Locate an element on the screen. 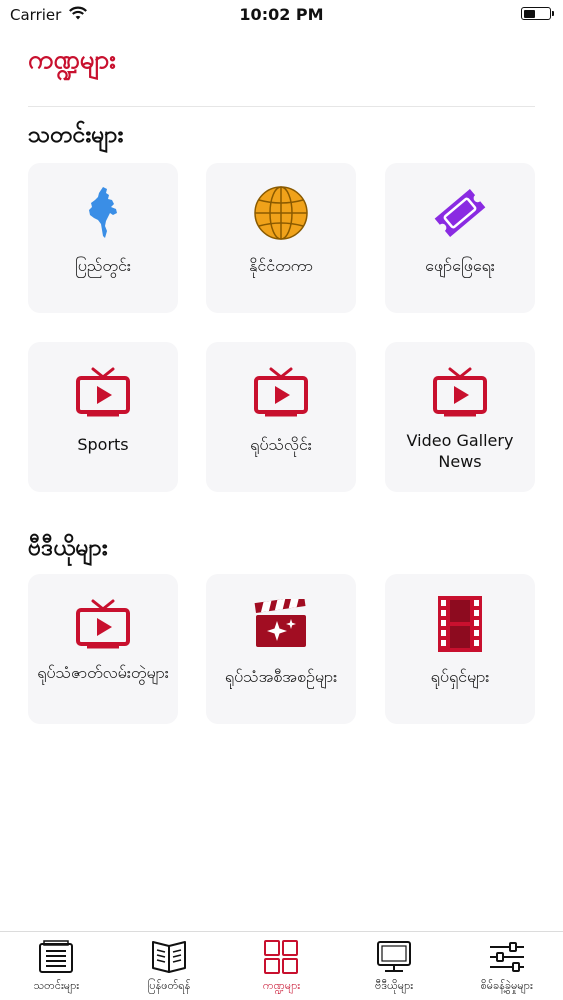 The height and width of the screenshot is (1000, 563). category-tile-entertainment: ဖျော်ဖြေရေး is located at coordinates (460, 238).